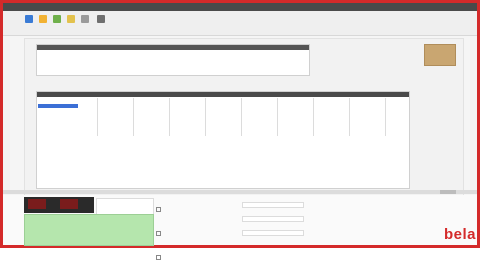 The height and width of the screenshot is (267, 480). What do you see at coordinates (173, 60) in the screenshot?
I see `summary-table` at bounding box center [173, 60].